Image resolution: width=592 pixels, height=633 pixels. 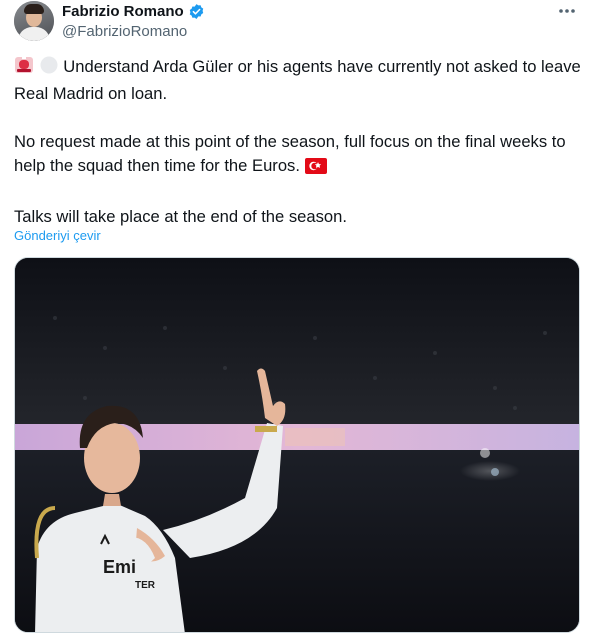 I want to click on white-circle-emoji, so click(x=49, y=68).